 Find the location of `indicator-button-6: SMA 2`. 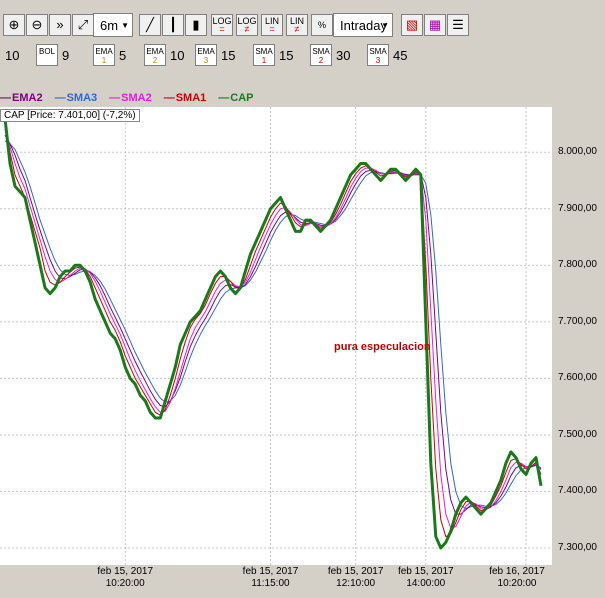

indicator-button-6: SMA 2 is located at coordinates (321, 55).